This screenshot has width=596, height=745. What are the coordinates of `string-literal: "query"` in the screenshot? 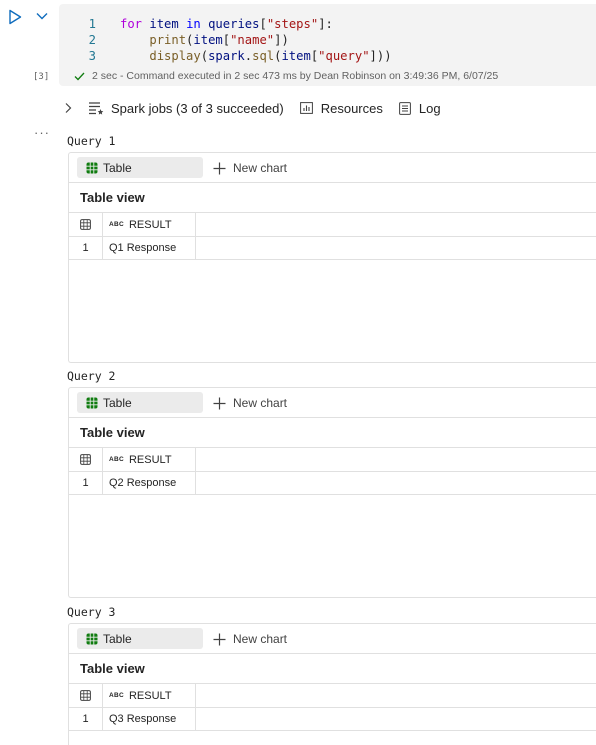 It's located at (344, 56).